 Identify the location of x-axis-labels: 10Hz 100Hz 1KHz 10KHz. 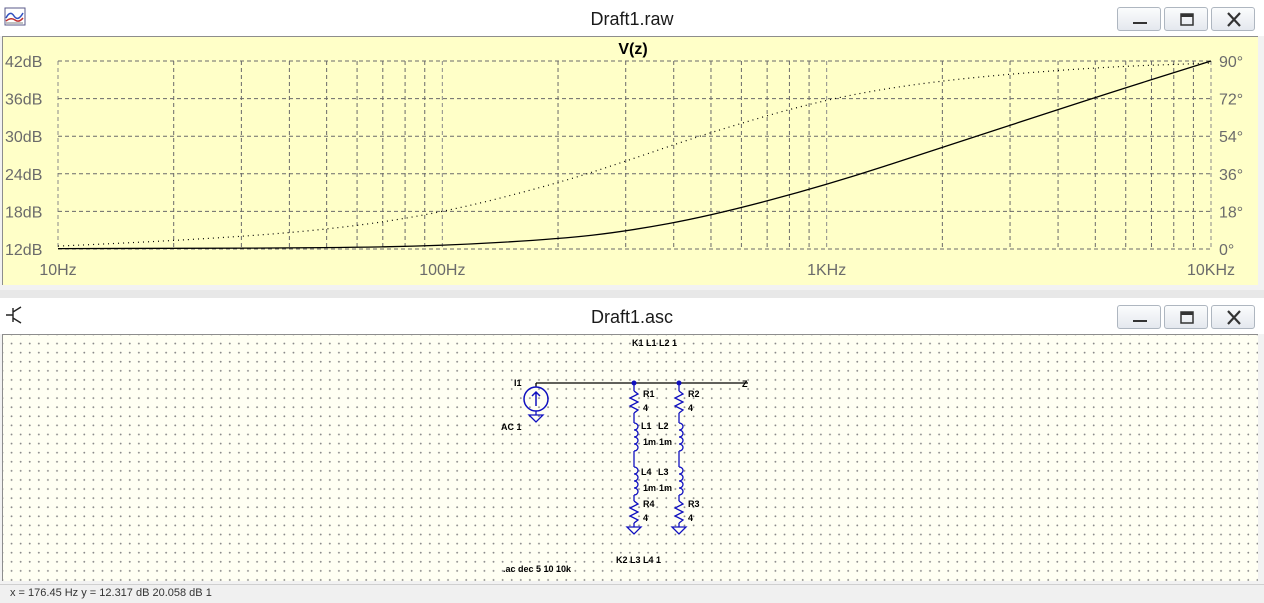
(637, 270).